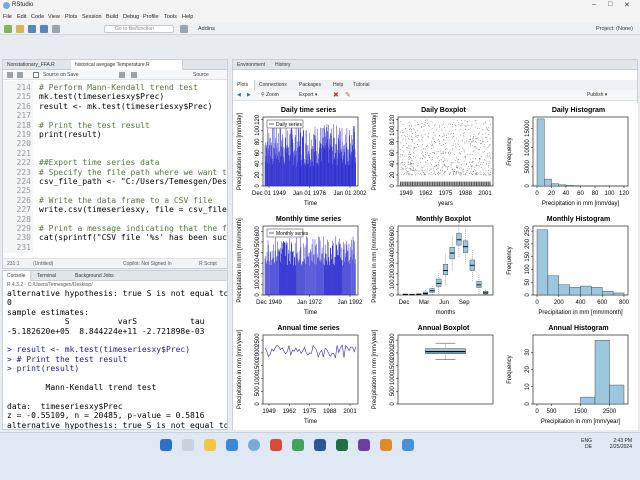 The height and width of the screenshot is (480, 640). I want to click on new-file-icon, so click(8, 29).